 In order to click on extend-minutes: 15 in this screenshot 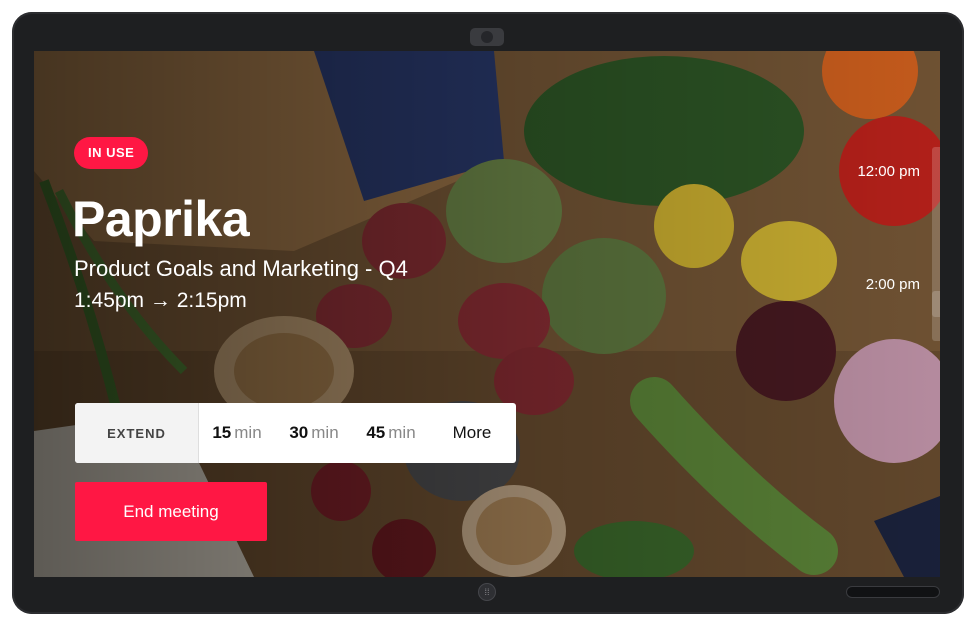, I will do `click(222, 432)`.